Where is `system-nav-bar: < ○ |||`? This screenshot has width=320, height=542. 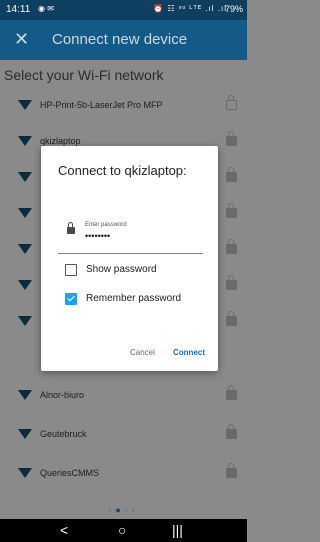
system-nav-bar: < ○ ||| is located at coordinates (123, 530).